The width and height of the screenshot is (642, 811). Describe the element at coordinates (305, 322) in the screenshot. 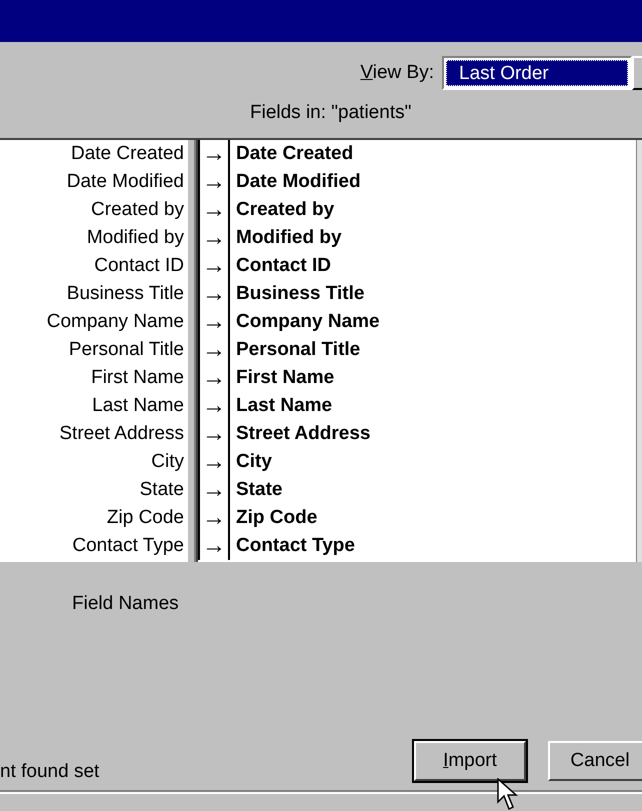

I see `target-field: Company Name` at that location.